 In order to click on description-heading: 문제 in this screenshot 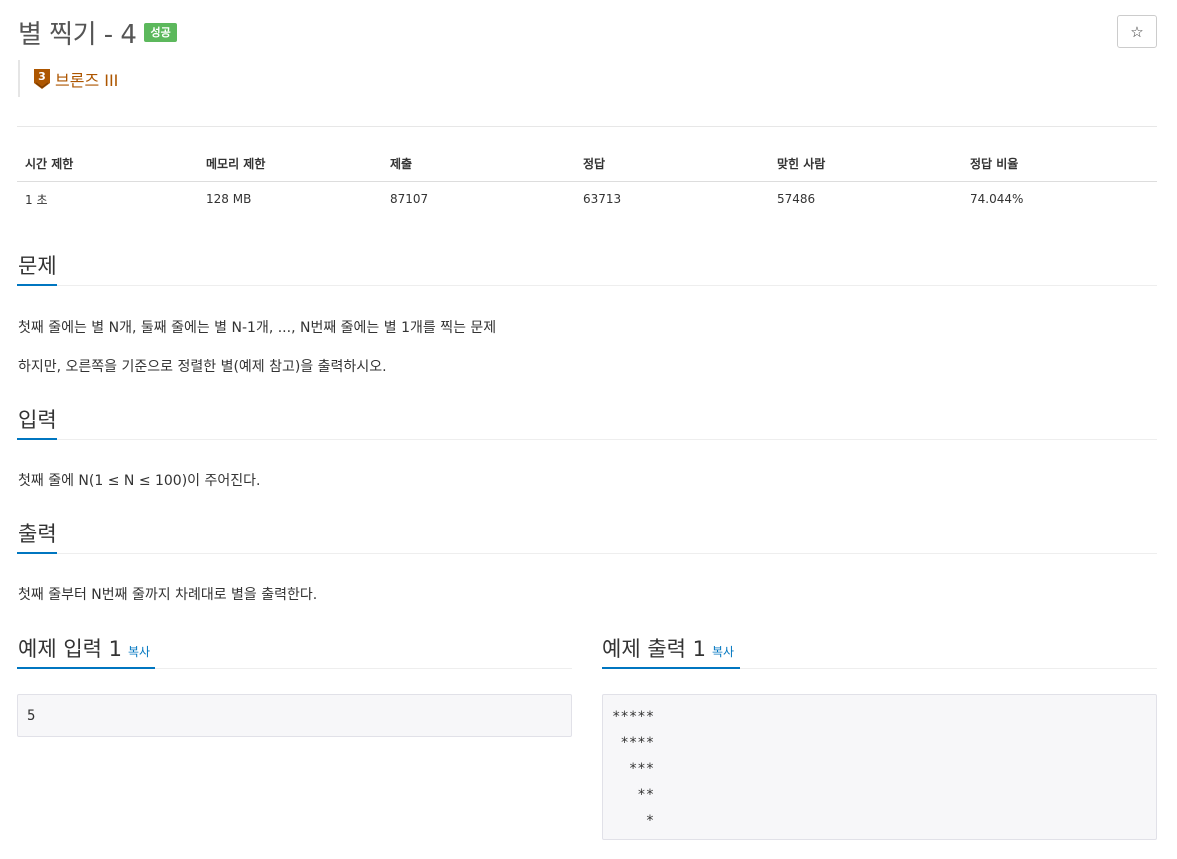, I will do `click(37, 266)`.